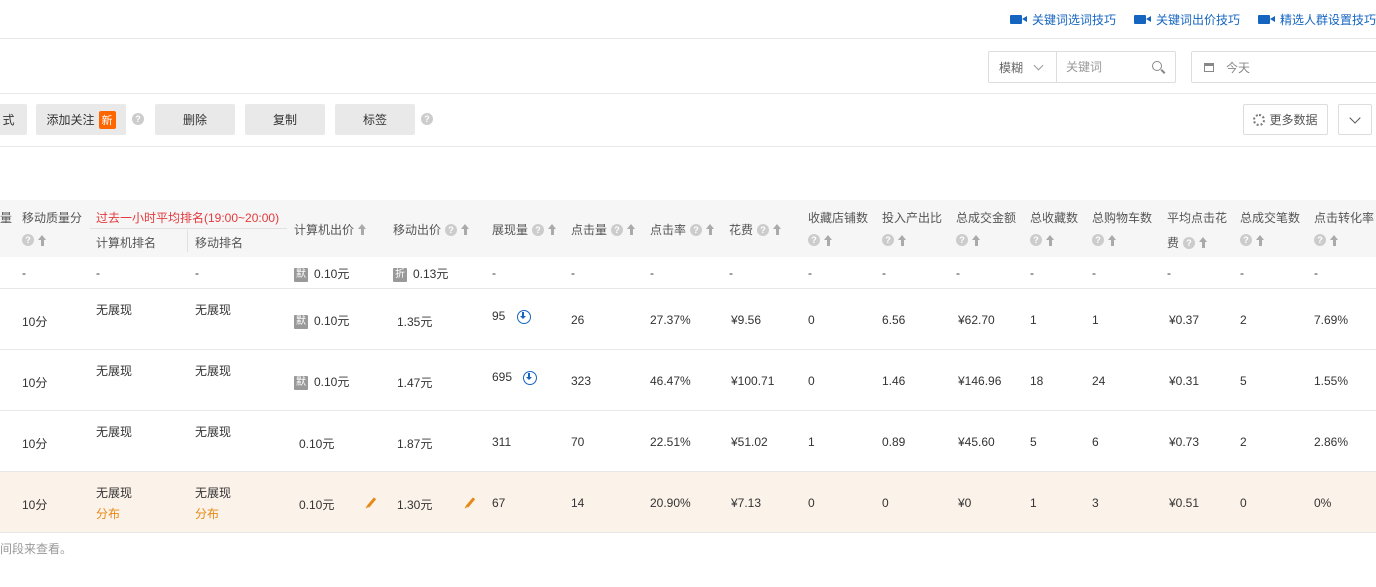 This screenshot has width=1376, height=587. Describe the element at coordinates (1122, 217) in the screenshot. I see `header-total-cart: 总购物车数` at that location.